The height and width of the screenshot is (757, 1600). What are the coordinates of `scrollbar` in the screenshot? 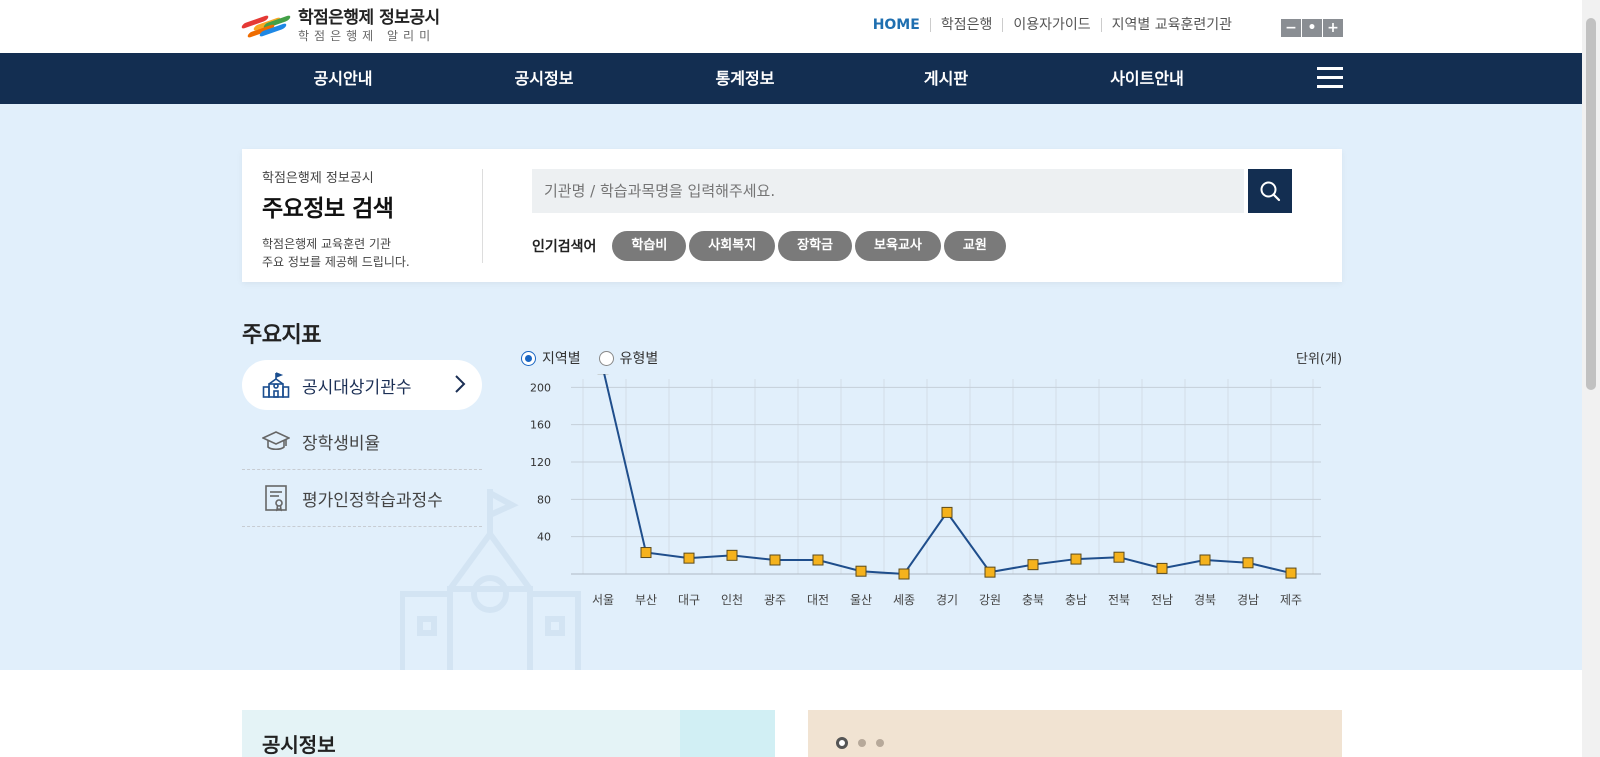 It's located at (1591, 378).